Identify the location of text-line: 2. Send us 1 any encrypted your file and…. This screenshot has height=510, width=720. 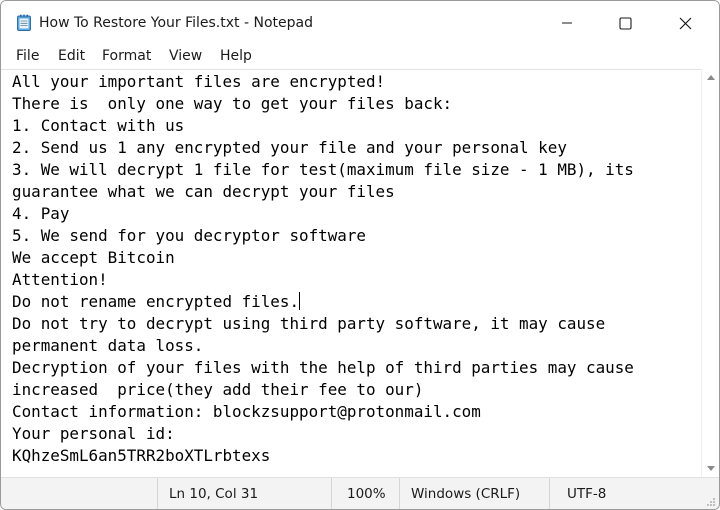
(289, 147).